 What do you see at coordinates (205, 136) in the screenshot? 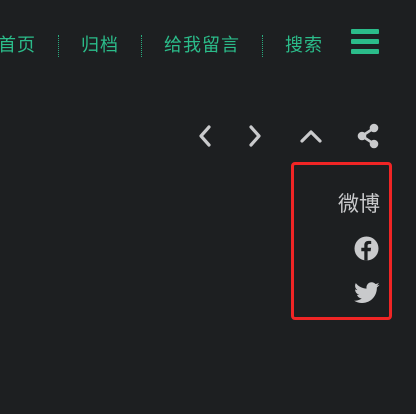
I see `chevron-left-icon` at bounding box center [205, 136].